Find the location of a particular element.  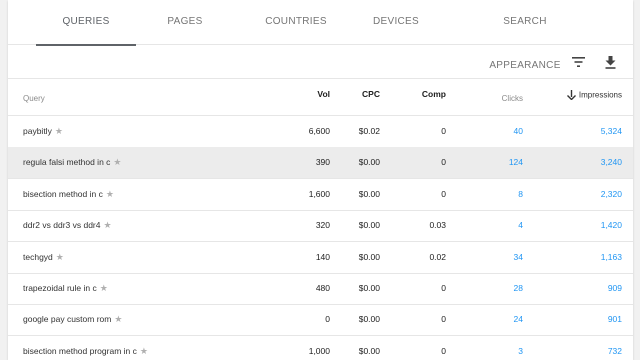

column-header-cpc: CPC is located at coordinates (359, 94).